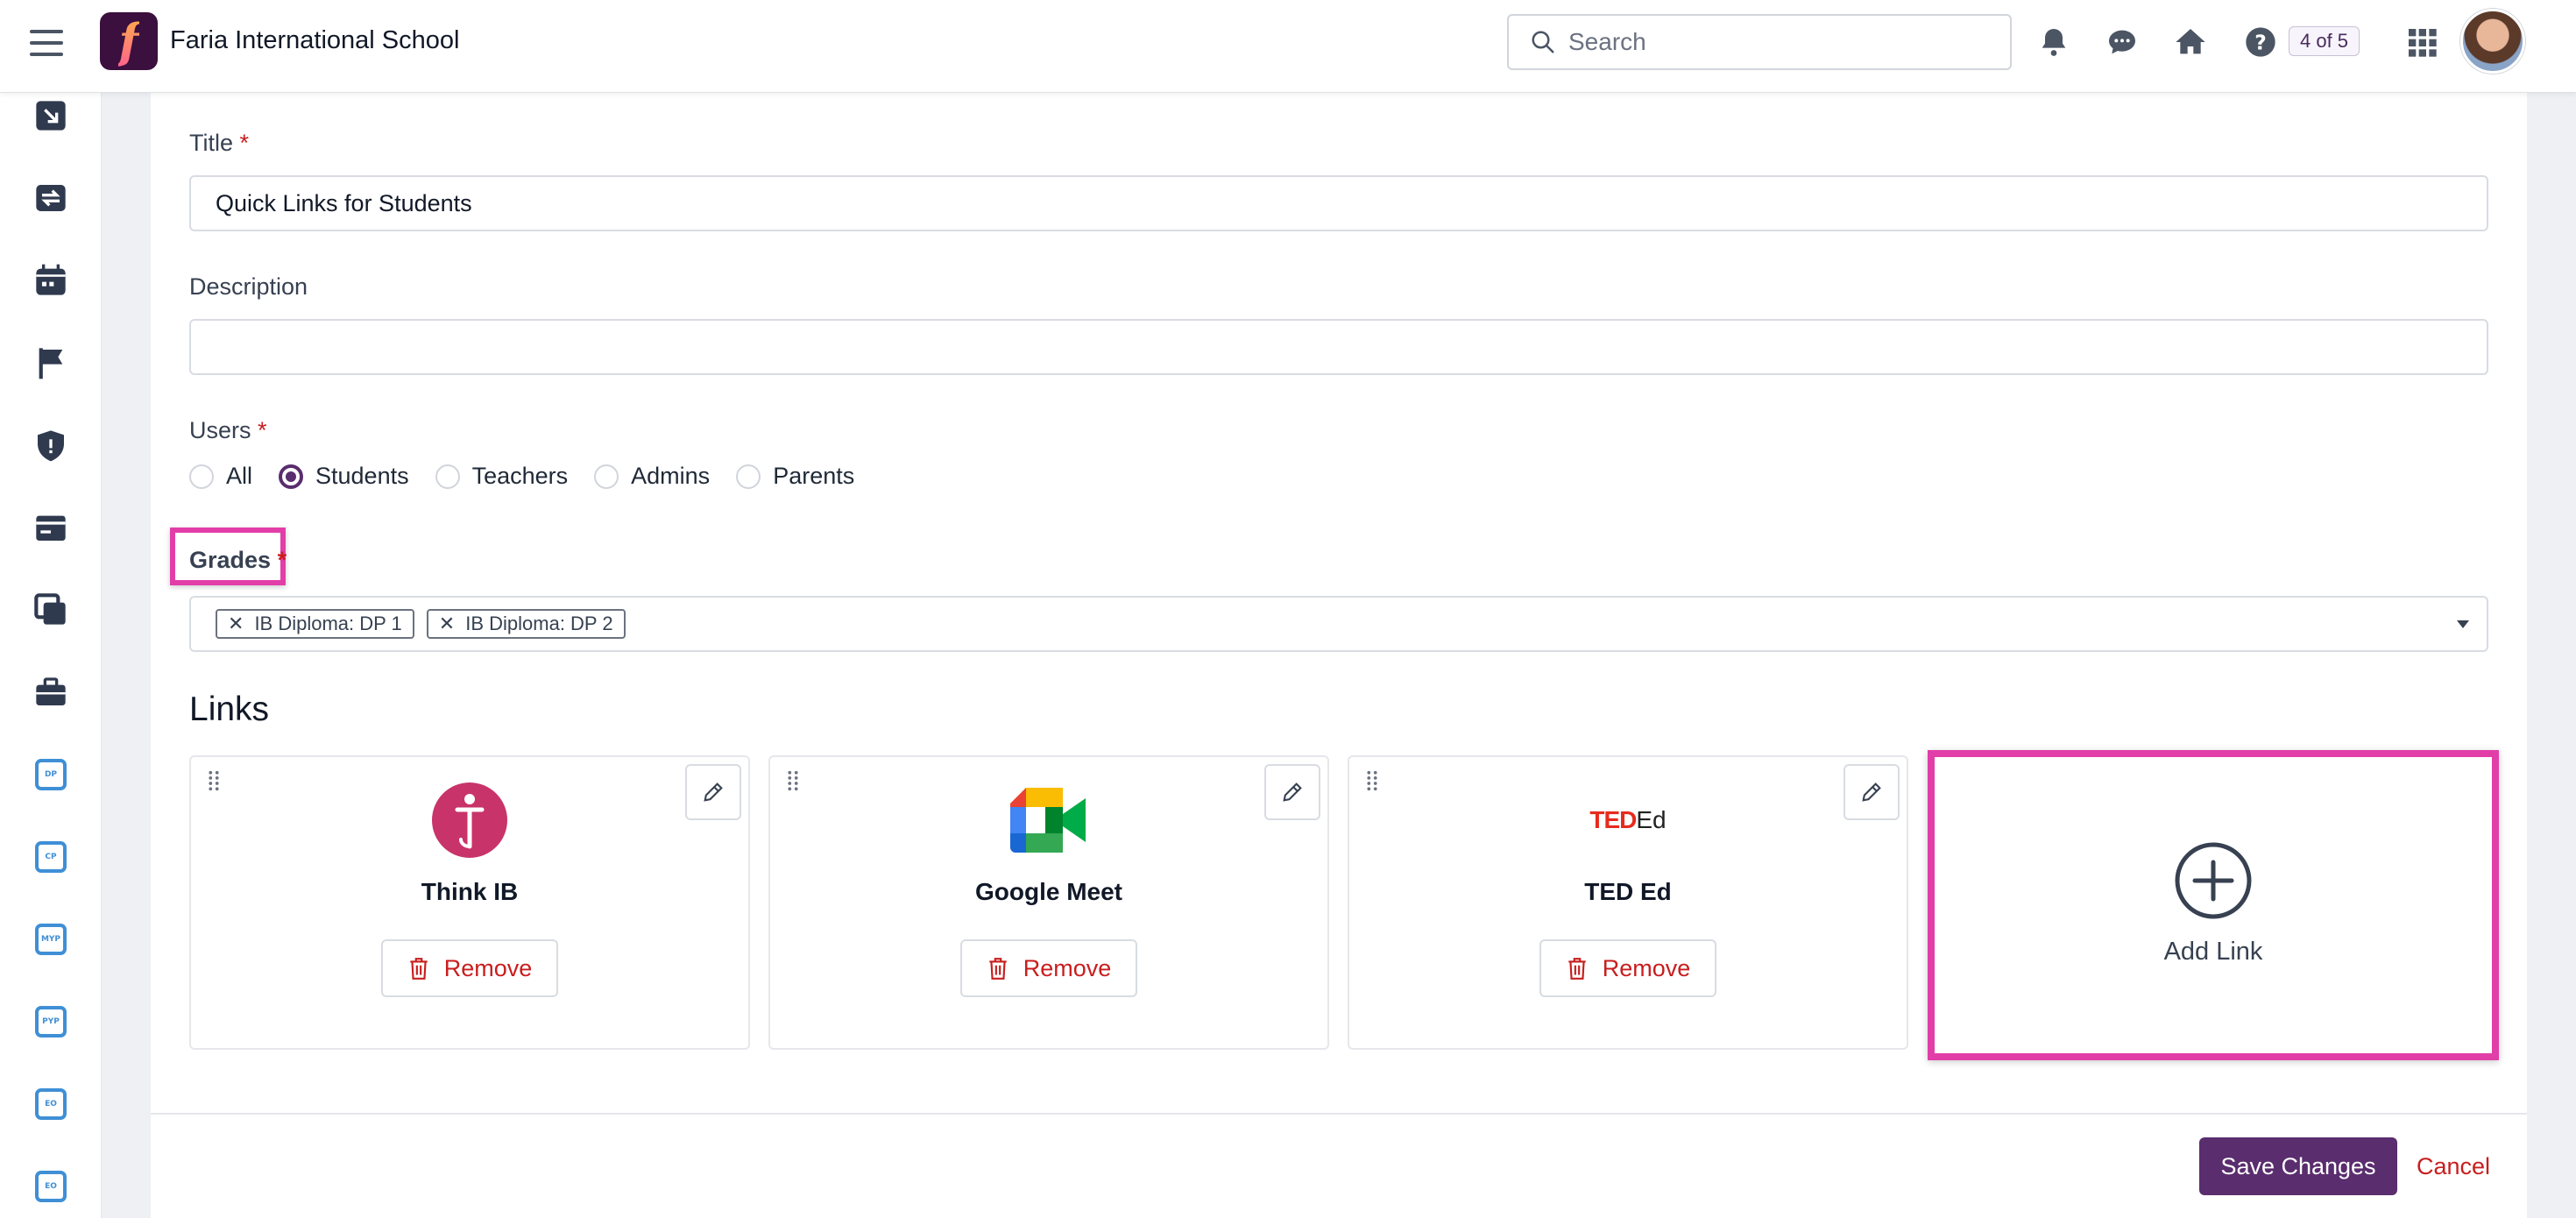 Image resolution: width=2576 pixels, height=1218 pixels. I want to click on footer-divider, so click(1339, 1114).